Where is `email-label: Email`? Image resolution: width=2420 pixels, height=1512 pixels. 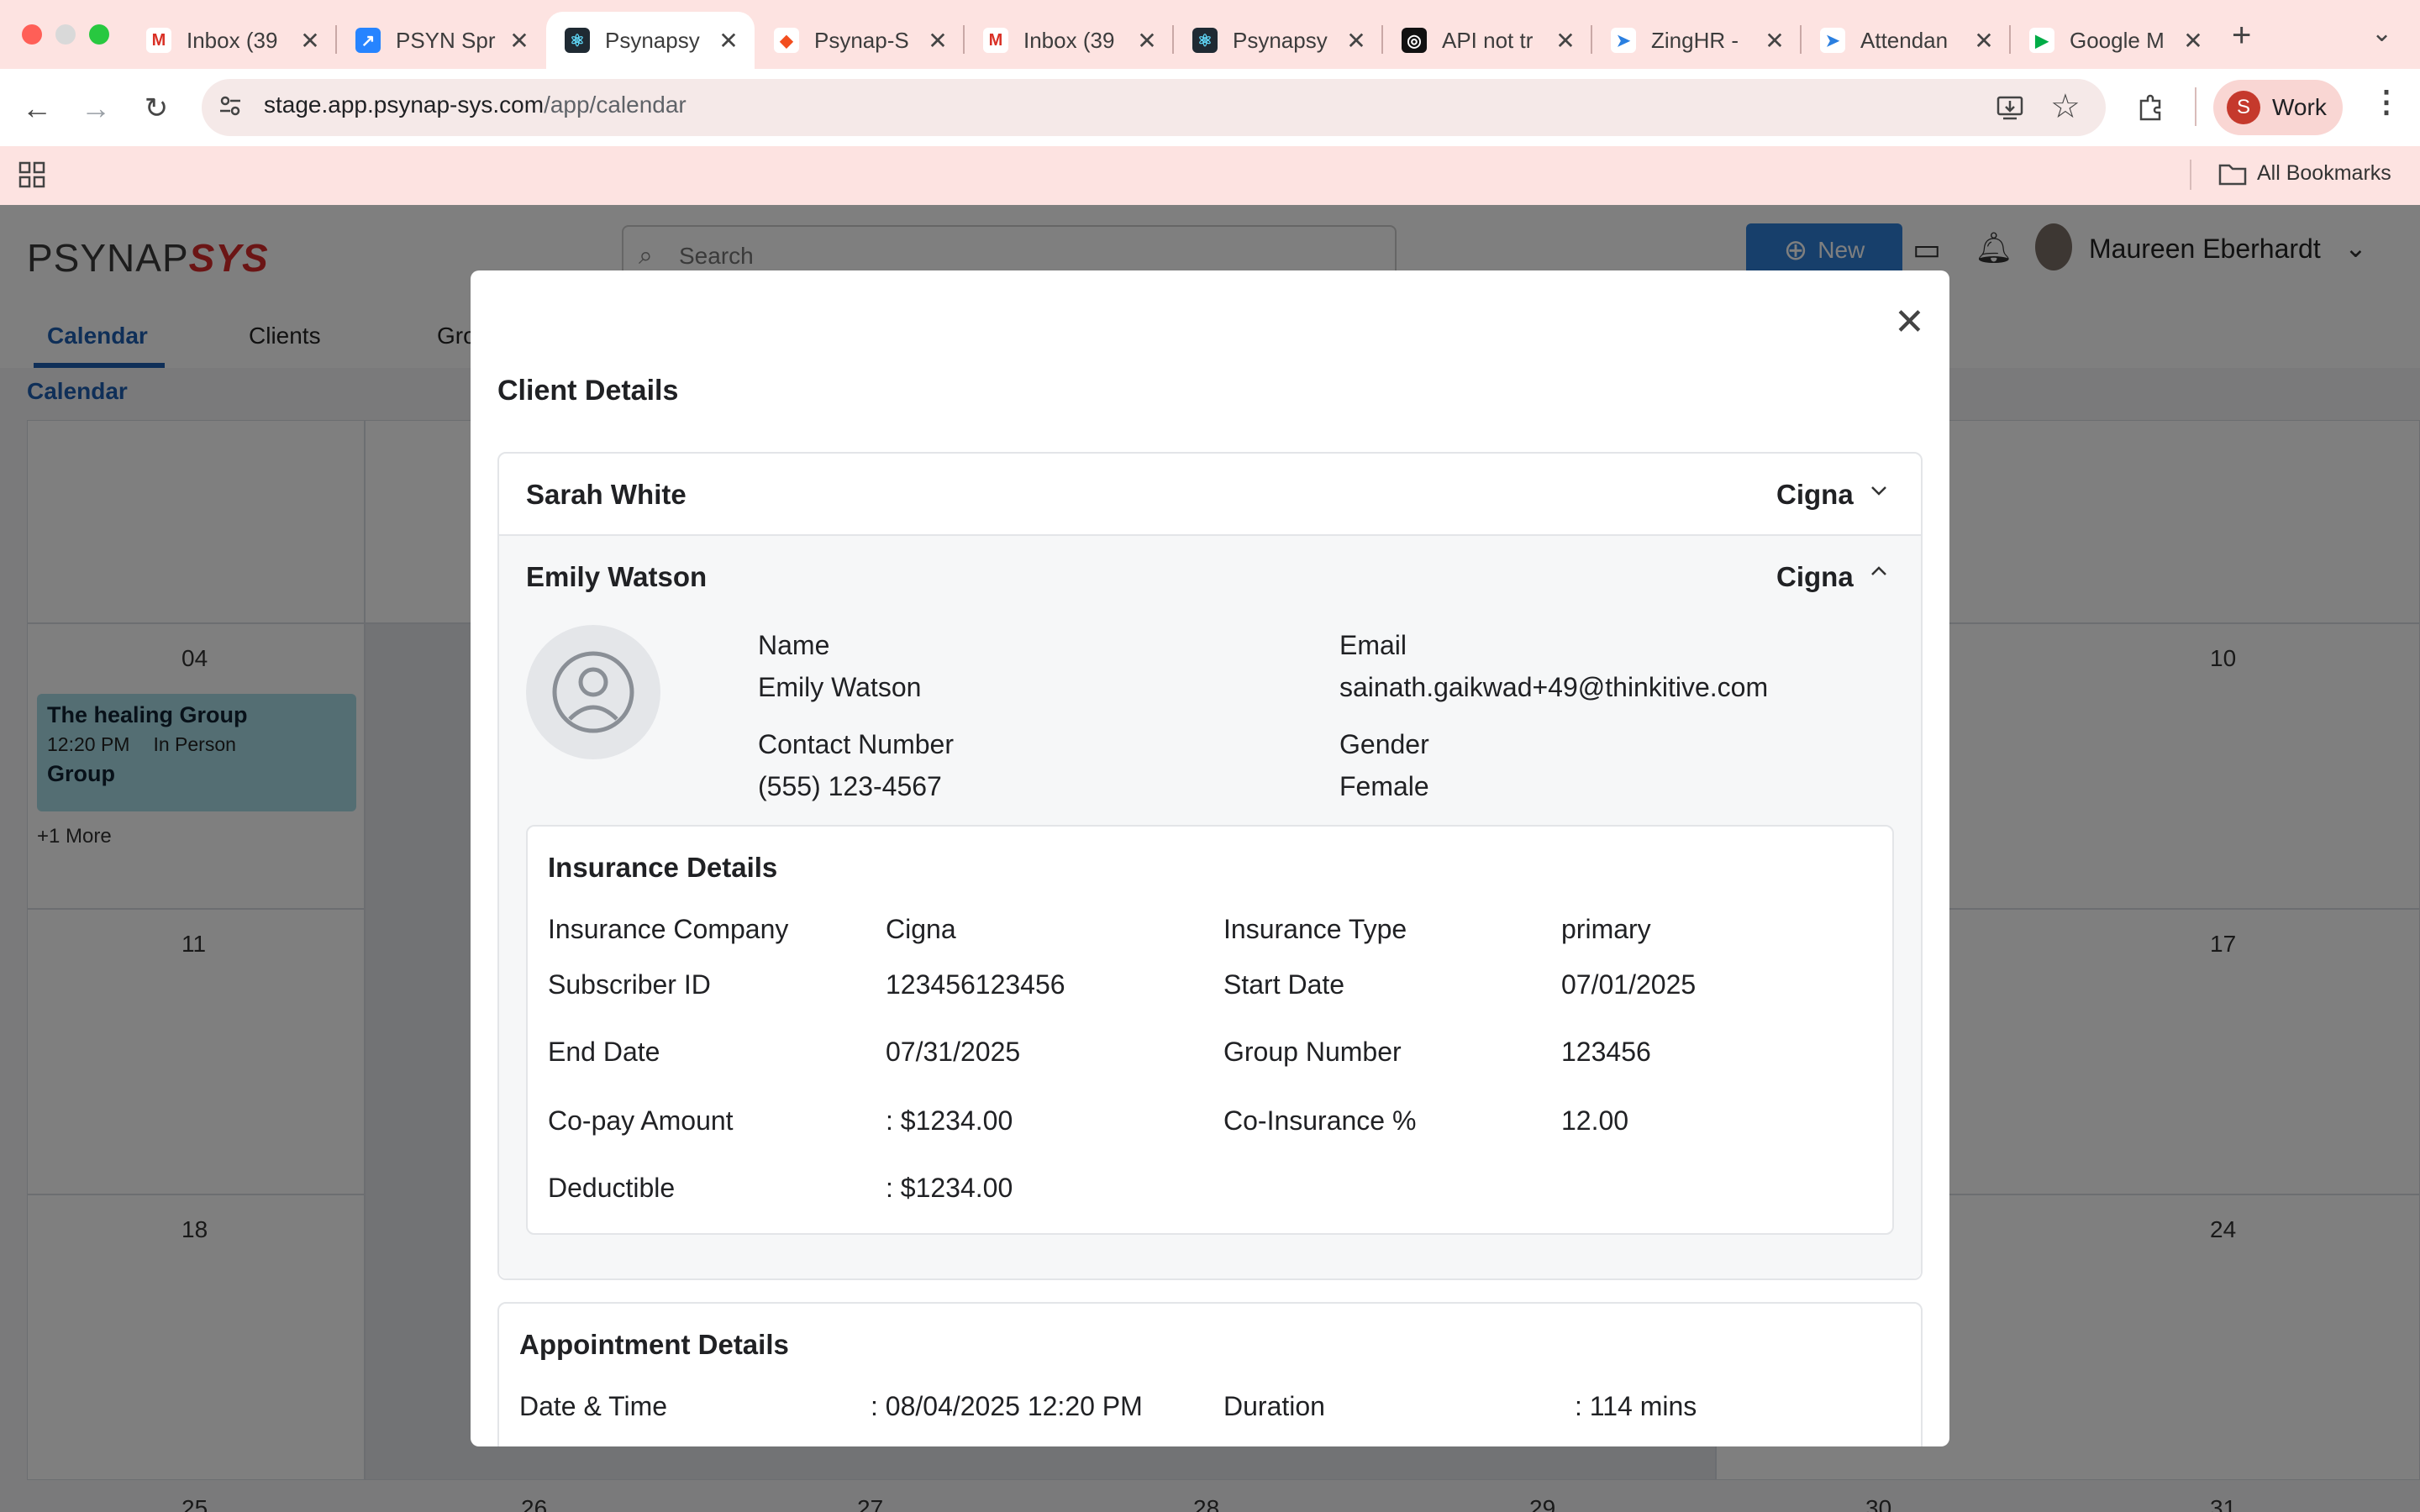 email-label: Email is located at coordinates (1373, 645).